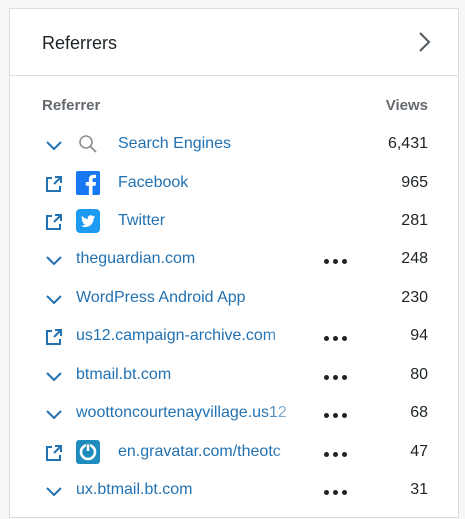 This screenshot has width=465, height=519. I want to click on gravatar-icon, so click(88, 452).